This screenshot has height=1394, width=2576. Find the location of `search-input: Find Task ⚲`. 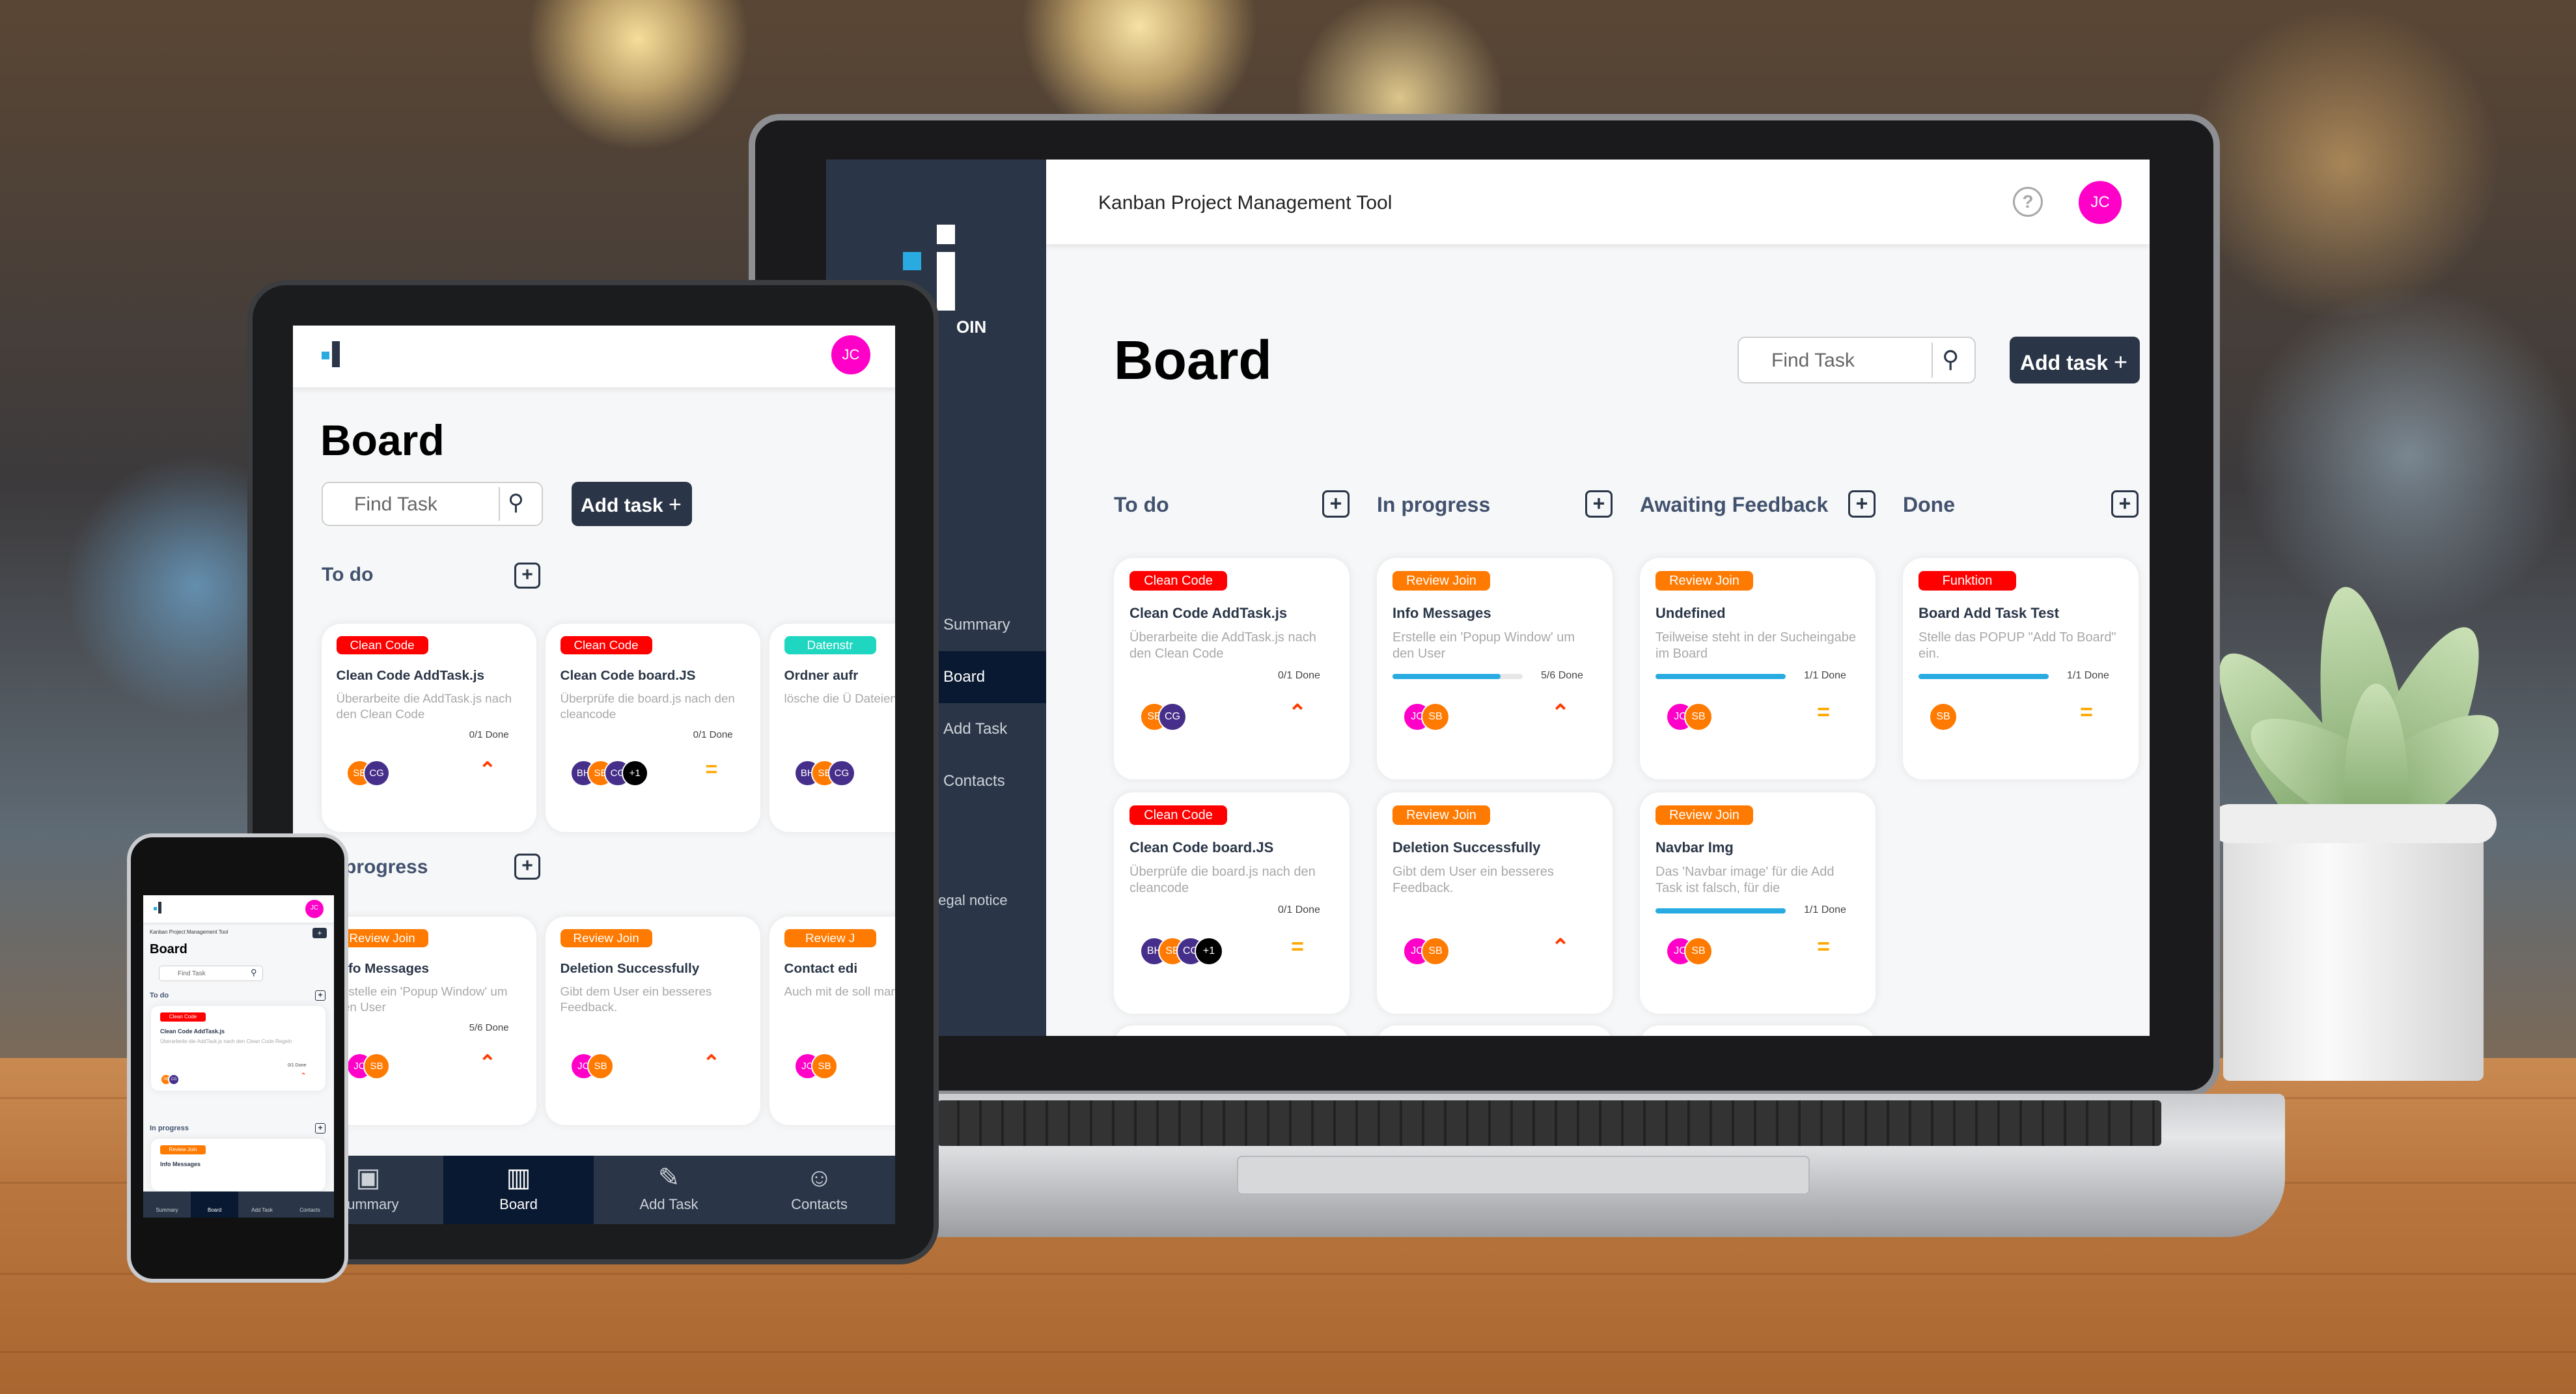

search-input: Find Task ⚲ is located at coordinates (1857, 360).